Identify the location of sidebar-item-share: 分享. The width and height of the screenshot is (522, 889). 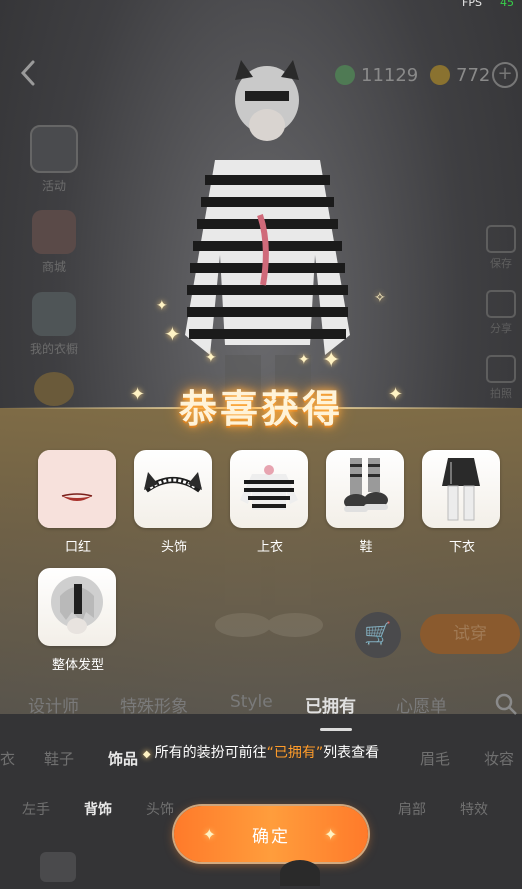
(501, 313).